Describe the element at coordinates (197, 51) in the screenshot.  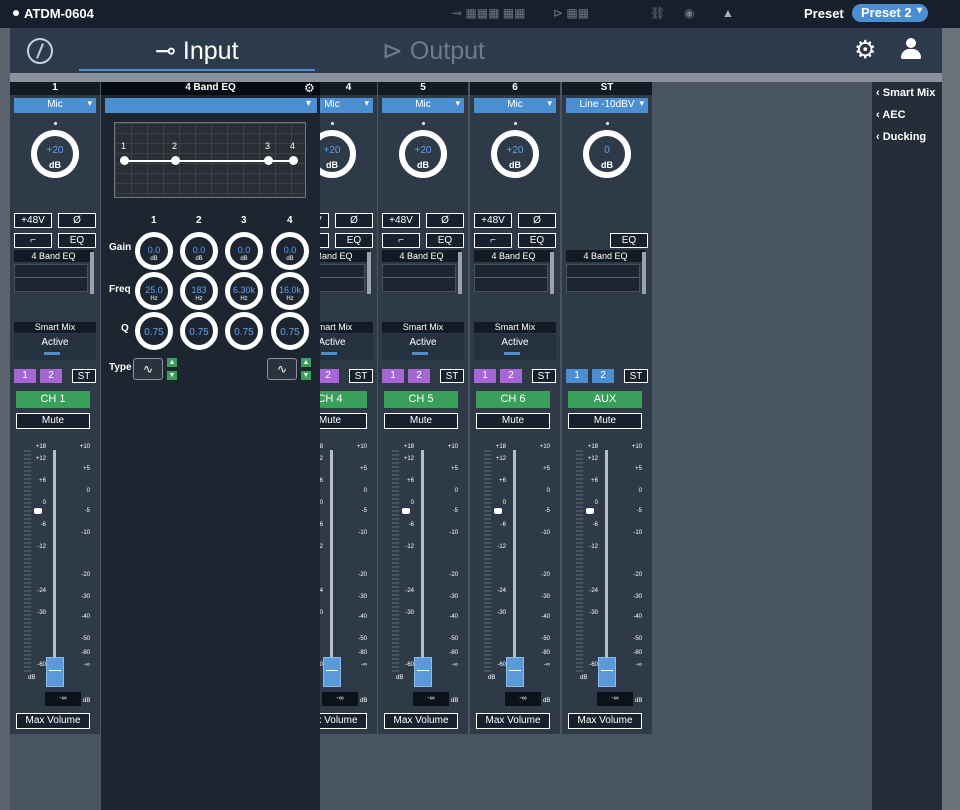
I see `tab-input: ⊸ Input` at that location.